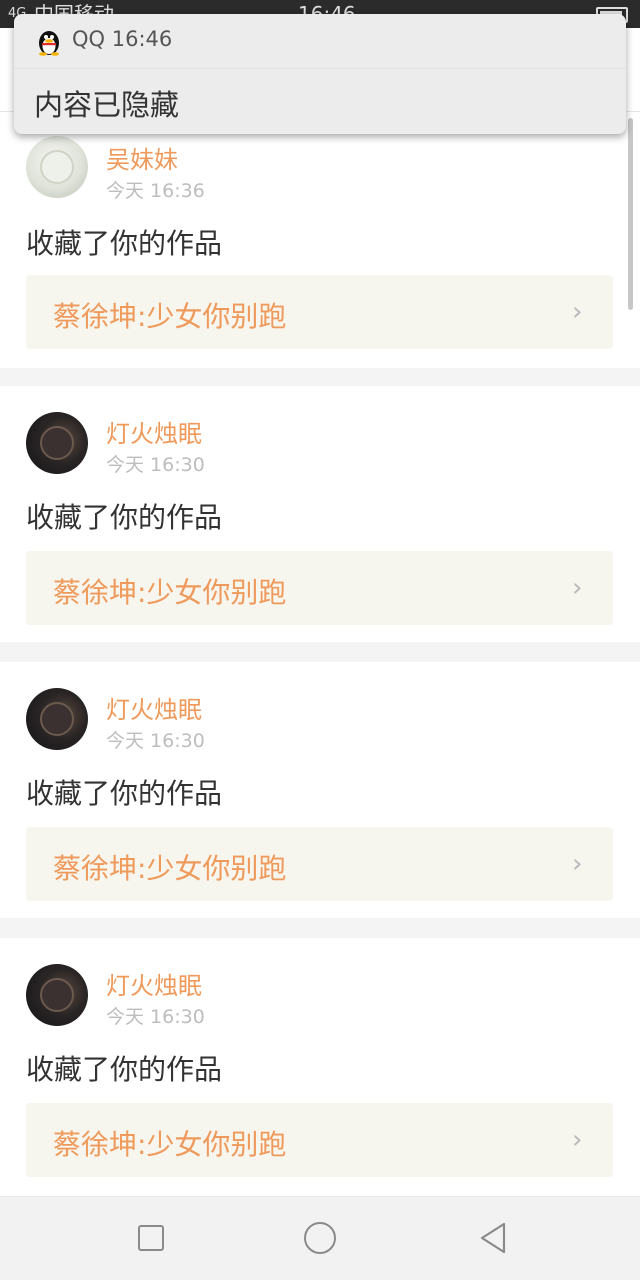 This screenshot has height=1280, width=640. I want to click on system-nav-bar, so click(320, 1238).